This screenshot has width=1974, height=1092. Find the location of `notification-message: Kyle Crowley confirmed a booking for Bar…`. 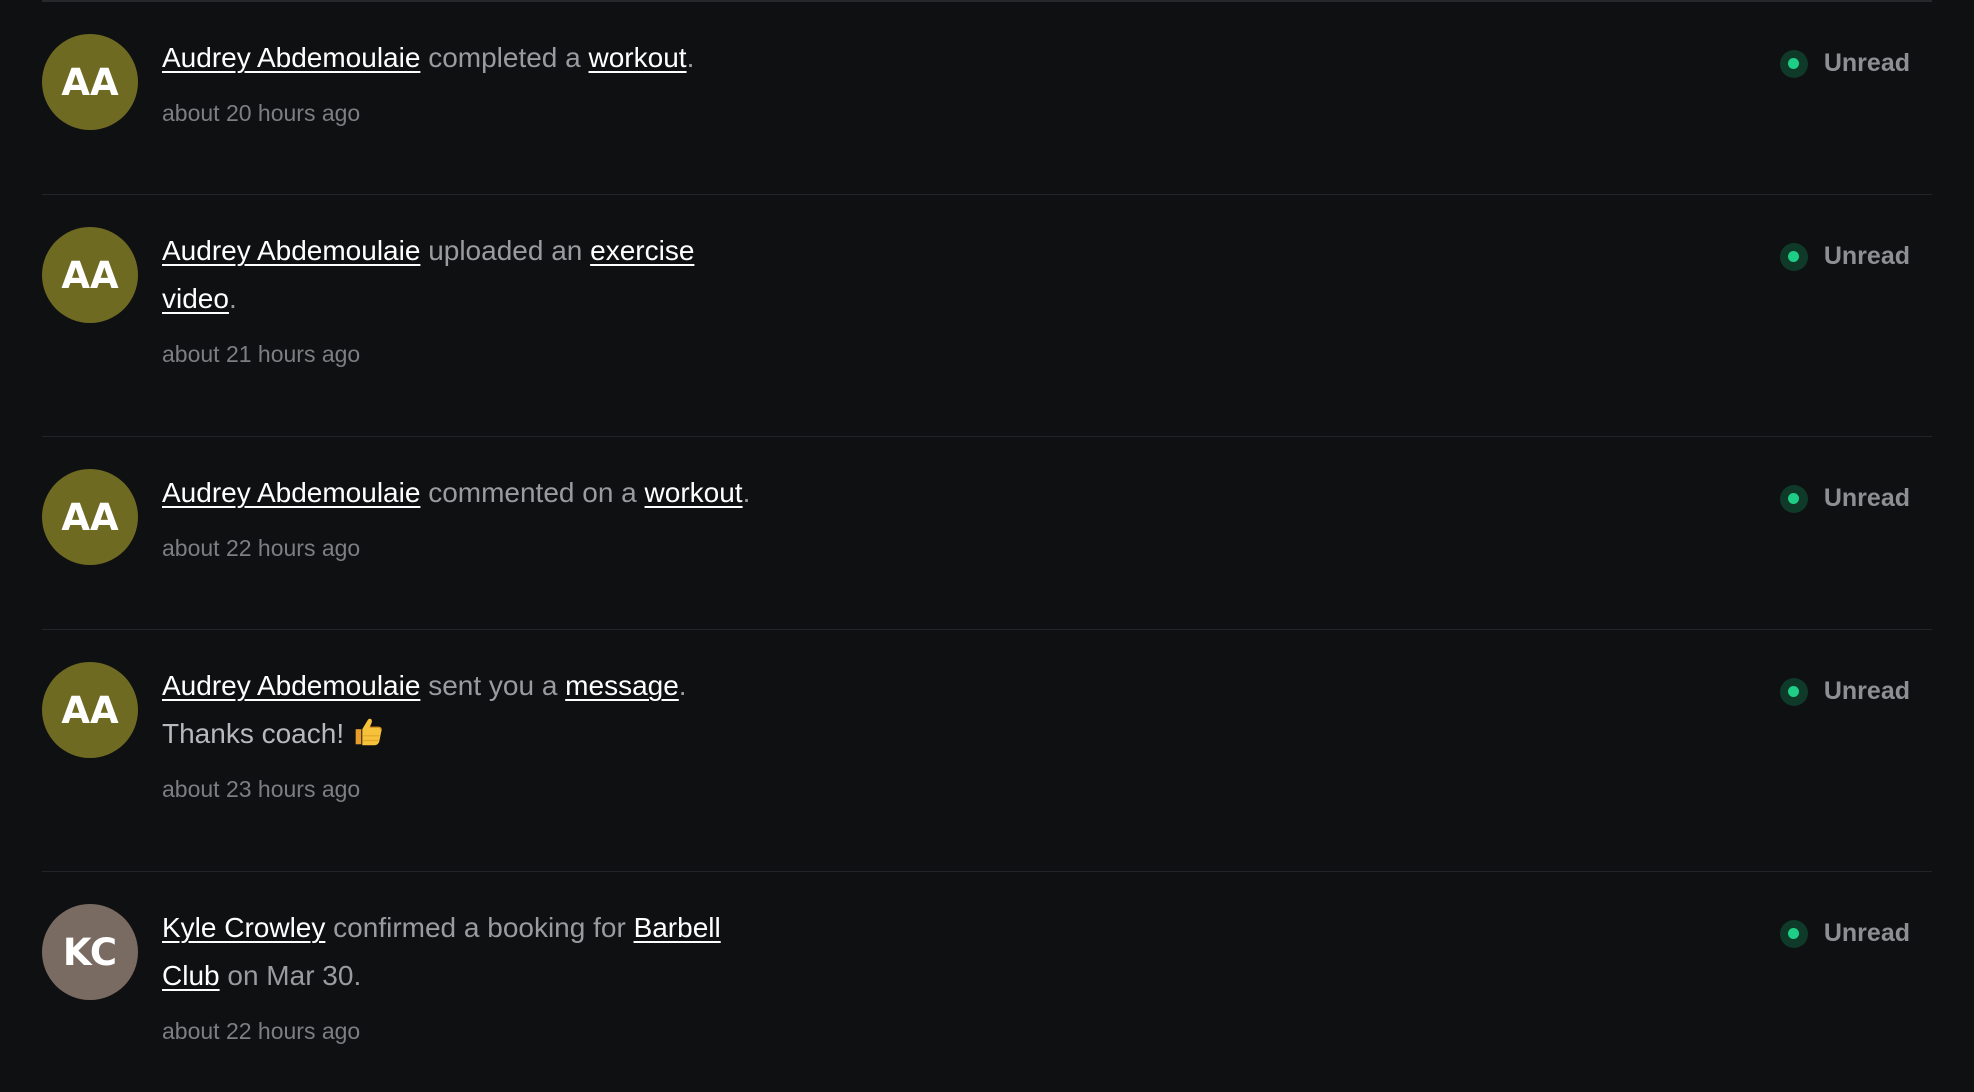

notification-message: Kyle Crowley confirmed a booking for Bar… is located at coordinates (472, 952).